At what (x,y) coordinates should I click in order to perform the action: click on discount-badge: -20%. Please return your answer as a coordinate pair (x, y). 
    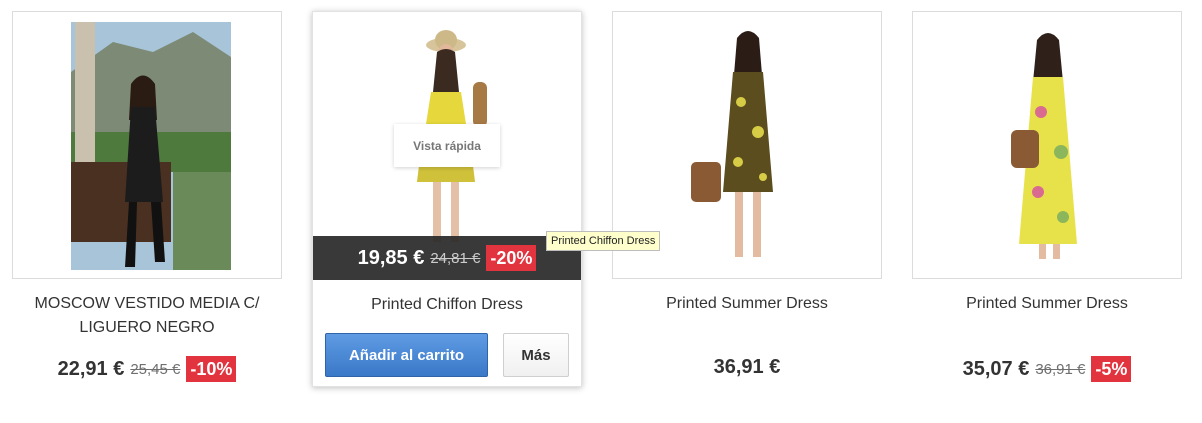
    Looking at the image, I should click on (511, 258).